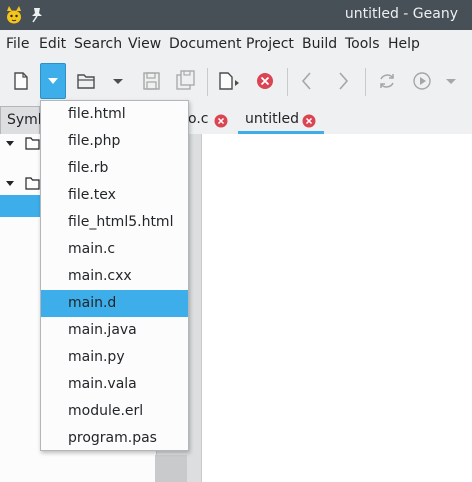 This screenshot has width=472, height=482. What do you see at coordinates (114, 141) in the screenshot?
I see `menu-item-file-php: file.php` at bounding box center [114, 141].